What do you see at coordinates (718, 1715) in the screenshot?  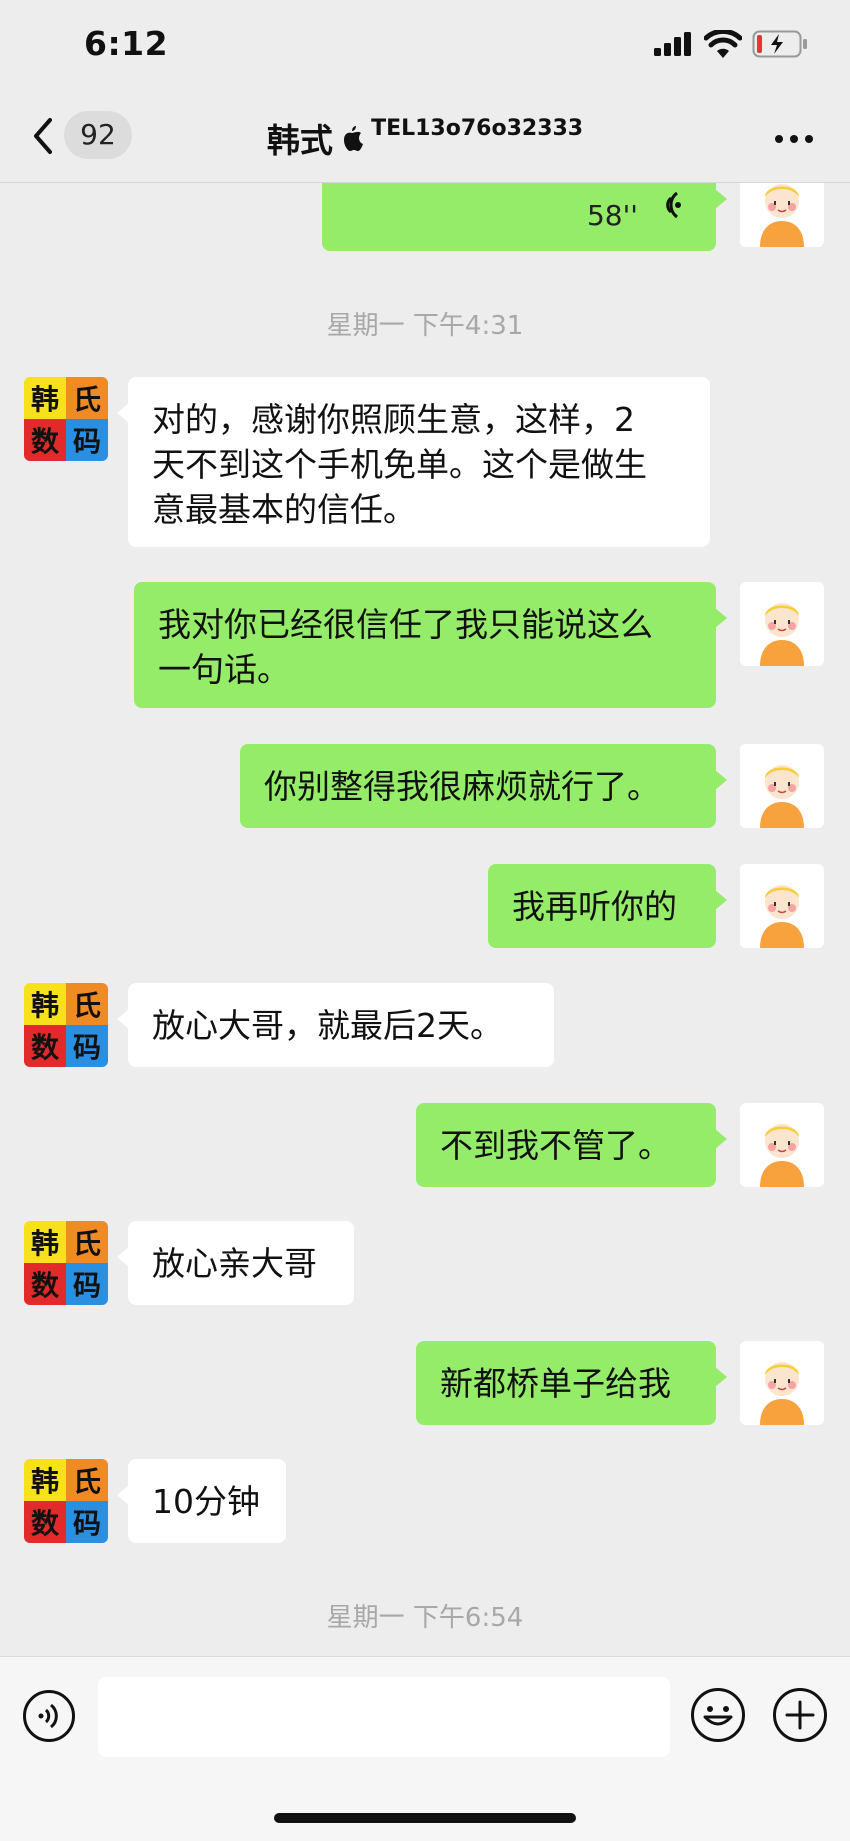 I see `emoji-icon` at bounding box center [718, 1715].